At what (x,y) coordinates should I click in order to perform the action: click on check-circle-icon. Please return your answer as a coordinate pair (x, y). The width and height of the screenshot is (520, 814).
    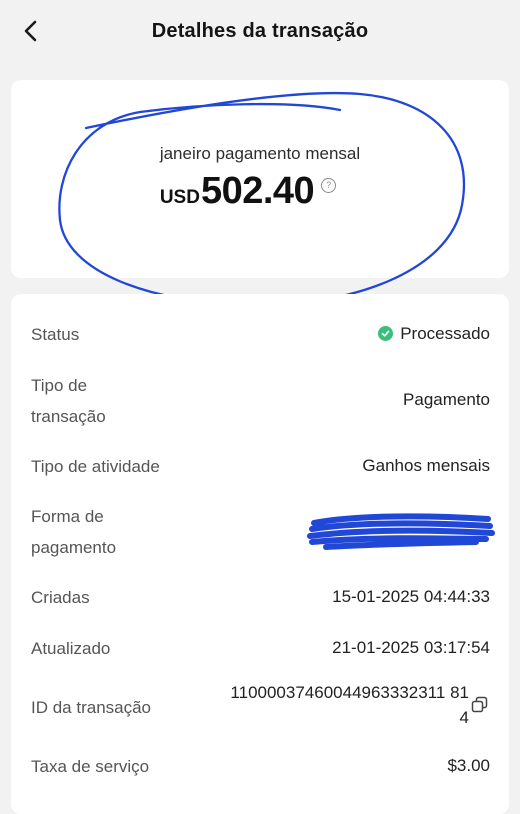
    Looking at the image, I should click on (386, 333).